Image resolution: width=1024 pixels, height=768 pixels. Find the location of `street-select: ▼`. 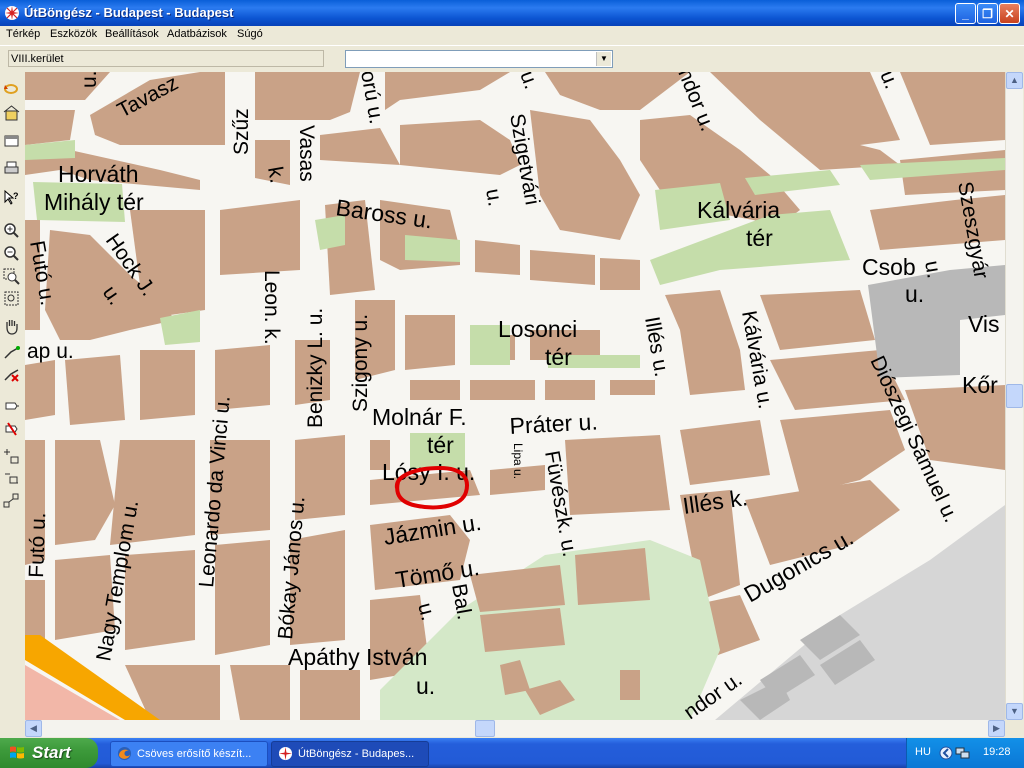

street-select: ▼ is located at coordinates (479, 59).